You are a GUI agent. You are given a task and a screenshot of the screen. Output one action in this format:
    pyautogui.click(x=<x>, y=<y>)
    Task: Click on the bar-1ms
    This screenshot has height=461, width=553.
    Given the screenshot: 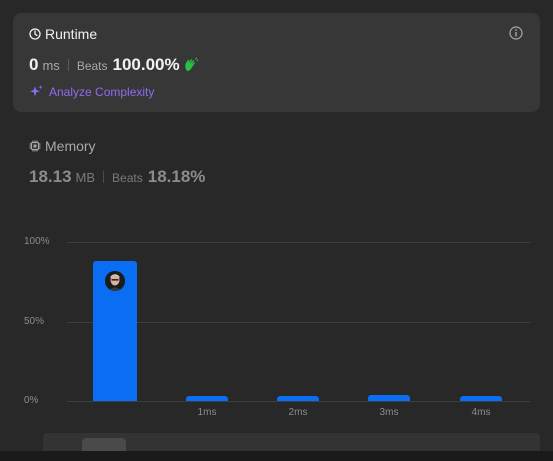 What is the action you would take?
    pyautogui.click(x=207, y=398)
    